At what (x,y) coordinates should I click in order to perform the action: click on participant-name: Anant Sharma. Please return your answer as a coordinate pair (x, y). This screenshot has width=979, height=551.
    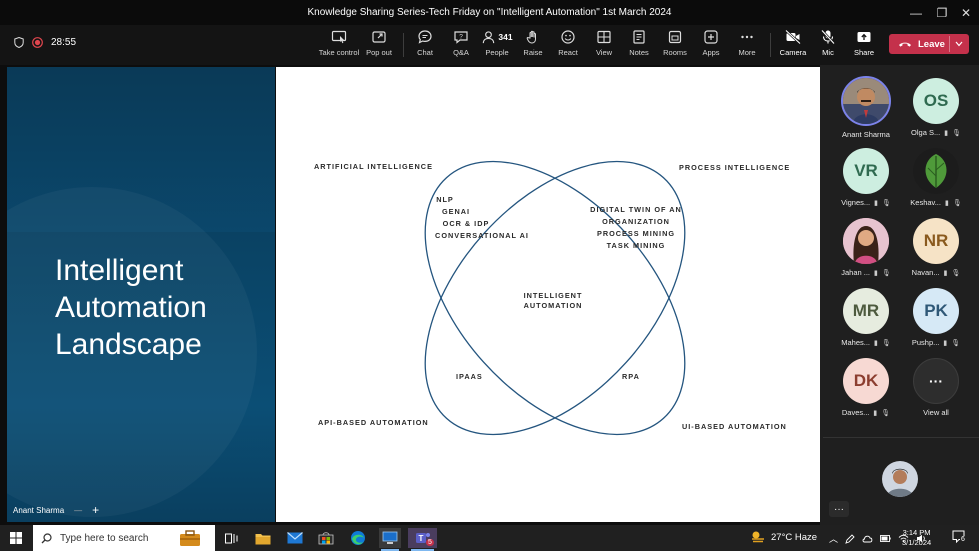
    Looking at the image, I should click on (866, 134).